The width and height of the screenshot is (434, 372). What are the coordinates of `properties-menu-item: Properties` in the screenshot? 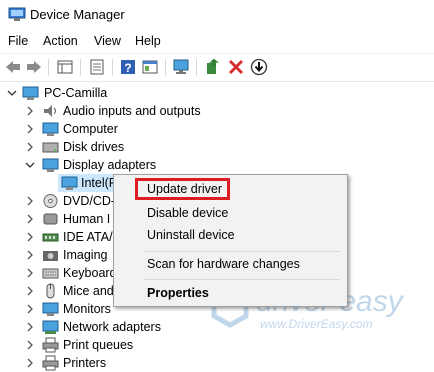 It's located at (178, 293).